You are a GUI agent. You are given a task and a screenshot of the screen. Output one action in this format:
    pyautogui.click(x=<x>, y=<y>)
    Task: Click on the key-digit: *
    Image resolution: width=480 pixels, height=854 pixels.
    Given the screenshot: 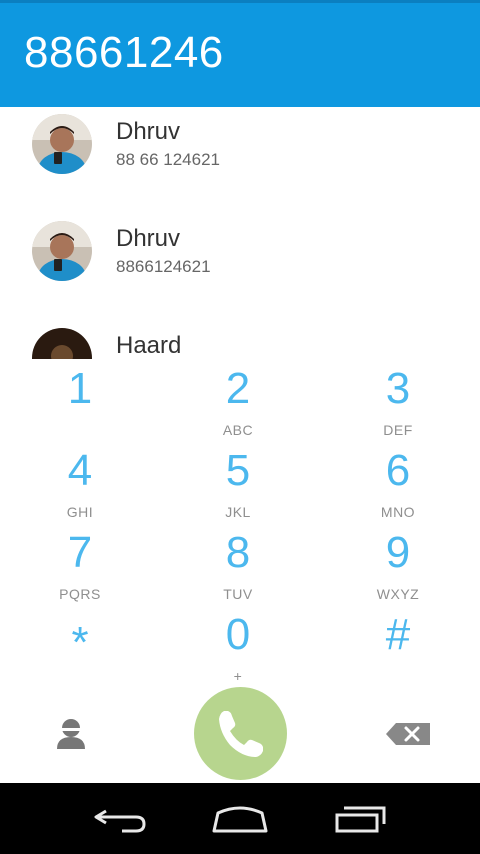 What is the action you would take?
    pyautogui.click(x=80, y=642)
    